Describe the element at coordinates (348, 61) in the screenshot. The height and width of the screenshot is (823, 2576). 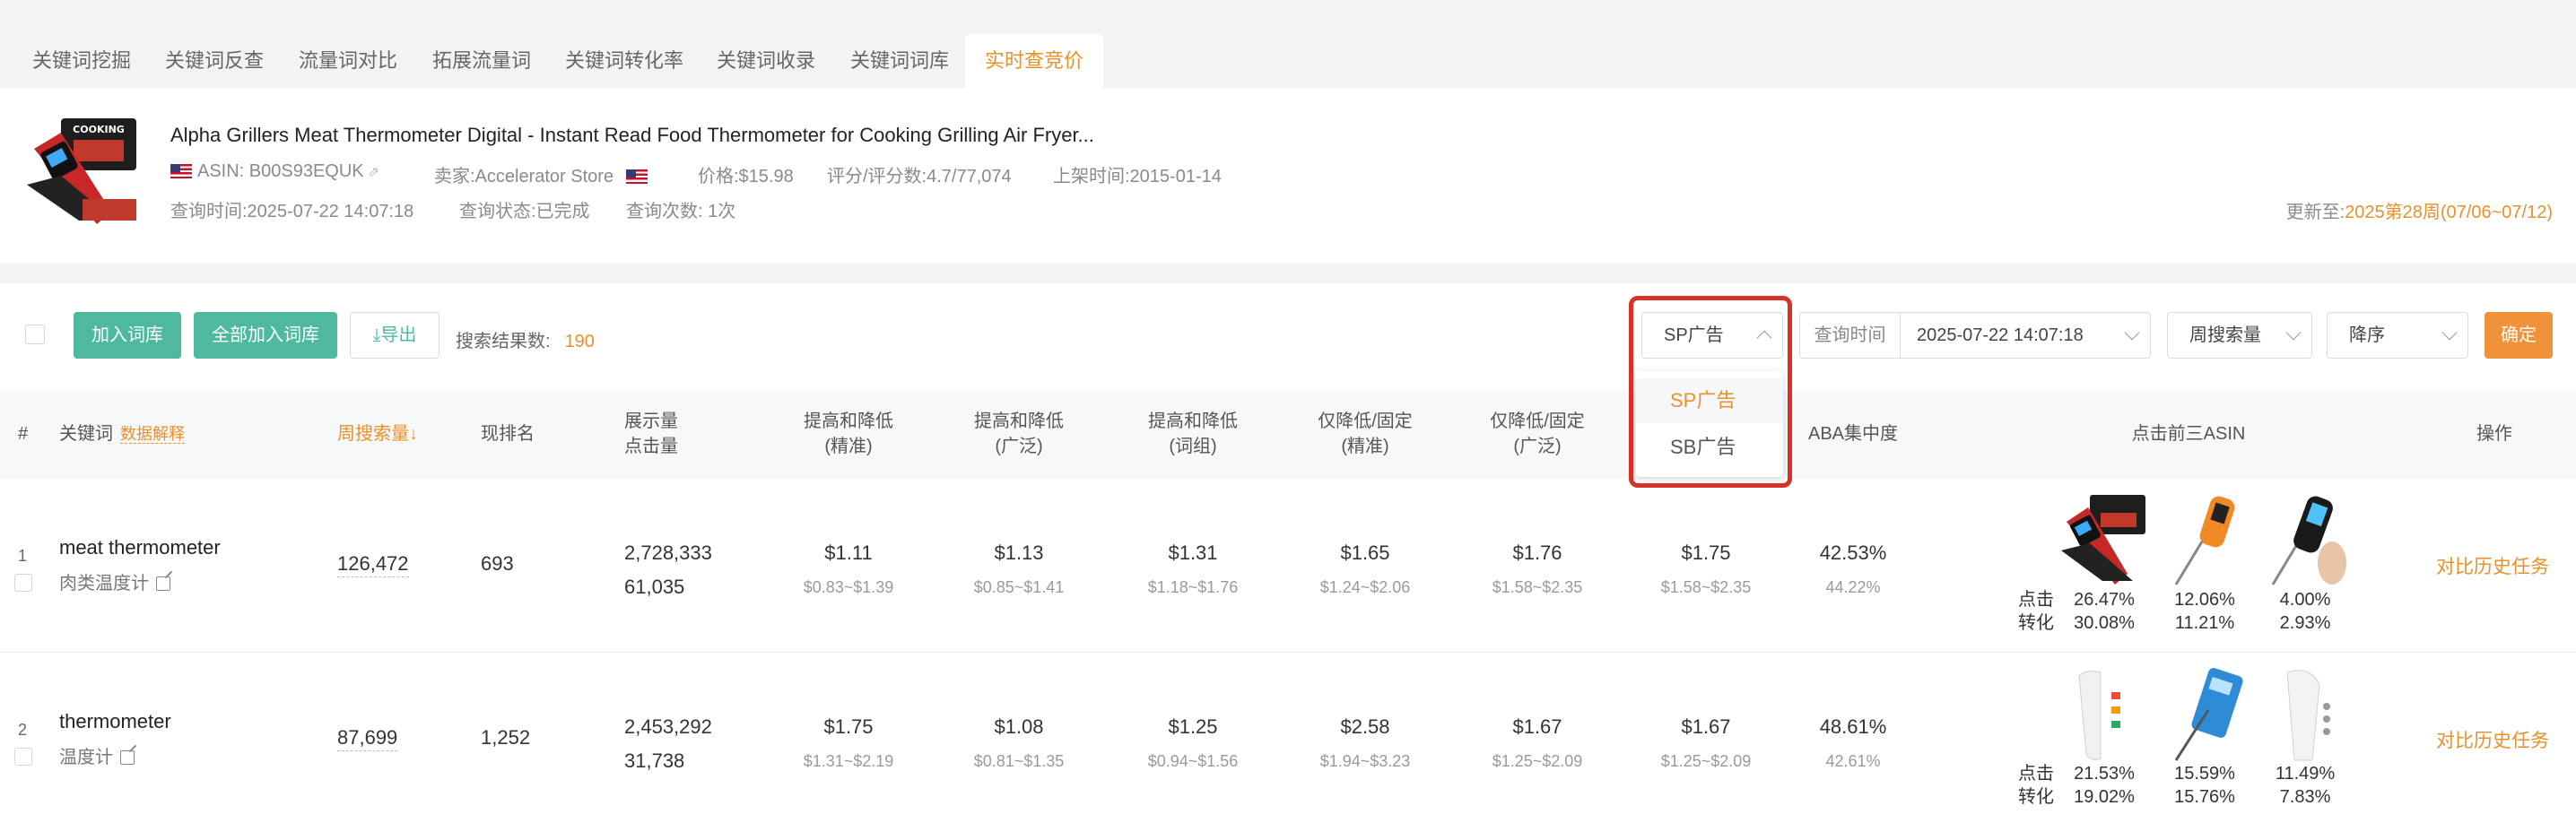
I see `tab-traffic-compare: 流量词对比` at that location.